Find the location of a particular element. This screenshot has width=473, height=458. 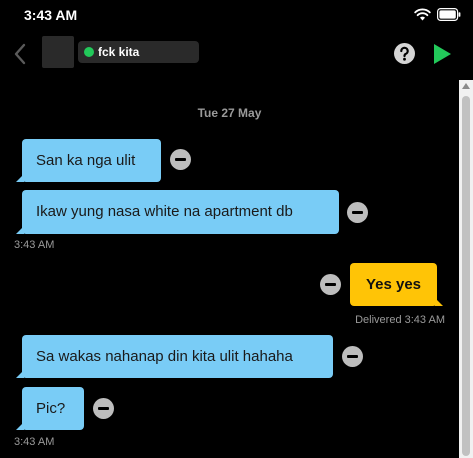

message-bubble: Pic? is located at coordinates (50, 408).